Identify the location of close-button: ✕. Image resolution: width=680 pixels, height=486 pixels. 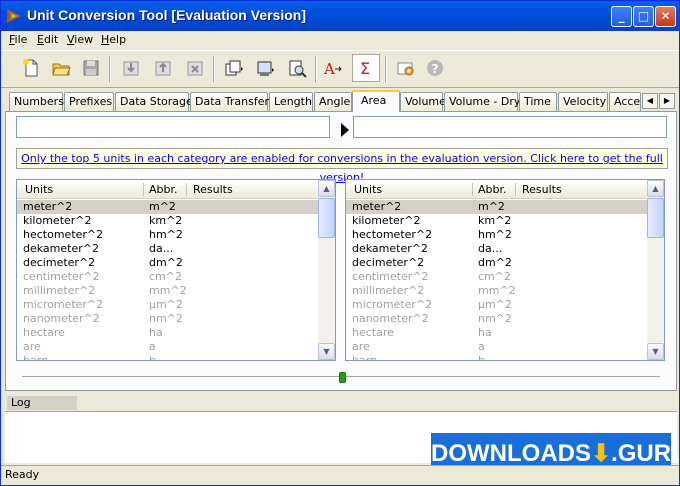
(665, 16).